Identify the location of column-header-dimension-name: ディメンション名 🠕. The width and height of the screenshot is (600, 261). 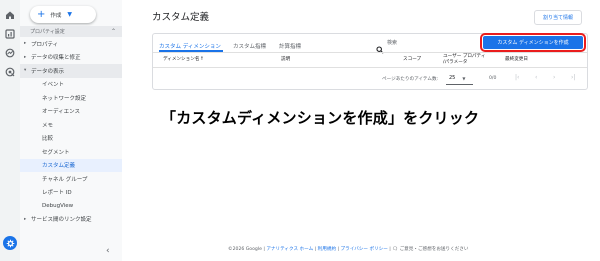
(183, 59).